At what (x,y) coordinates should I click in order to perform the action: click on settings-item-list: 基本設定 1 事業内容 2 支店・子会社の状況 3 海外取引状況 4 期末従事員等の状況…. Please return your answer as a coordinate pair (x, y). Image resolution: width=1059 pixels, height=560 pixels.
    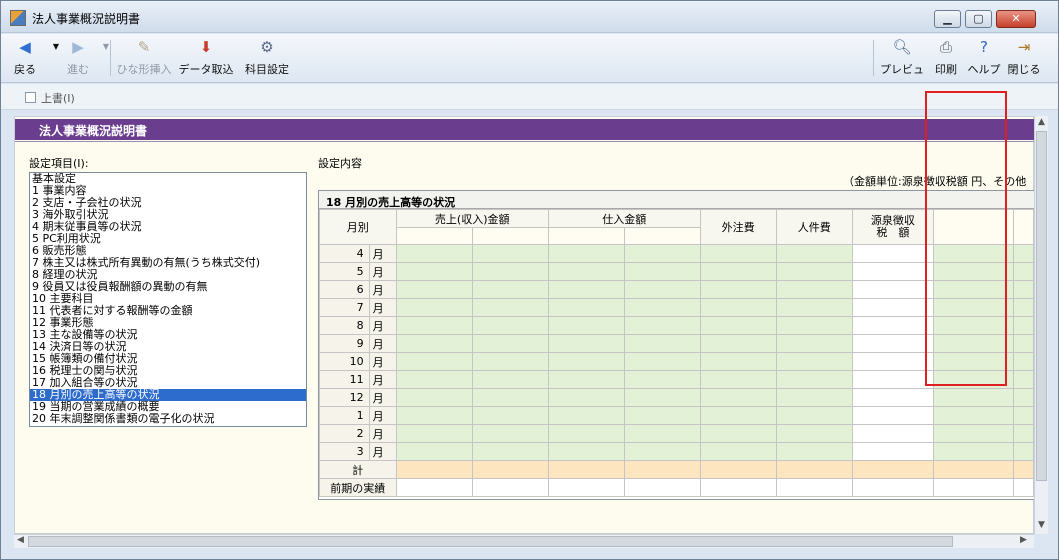
    Looking at the image, I should click on (168, 299).